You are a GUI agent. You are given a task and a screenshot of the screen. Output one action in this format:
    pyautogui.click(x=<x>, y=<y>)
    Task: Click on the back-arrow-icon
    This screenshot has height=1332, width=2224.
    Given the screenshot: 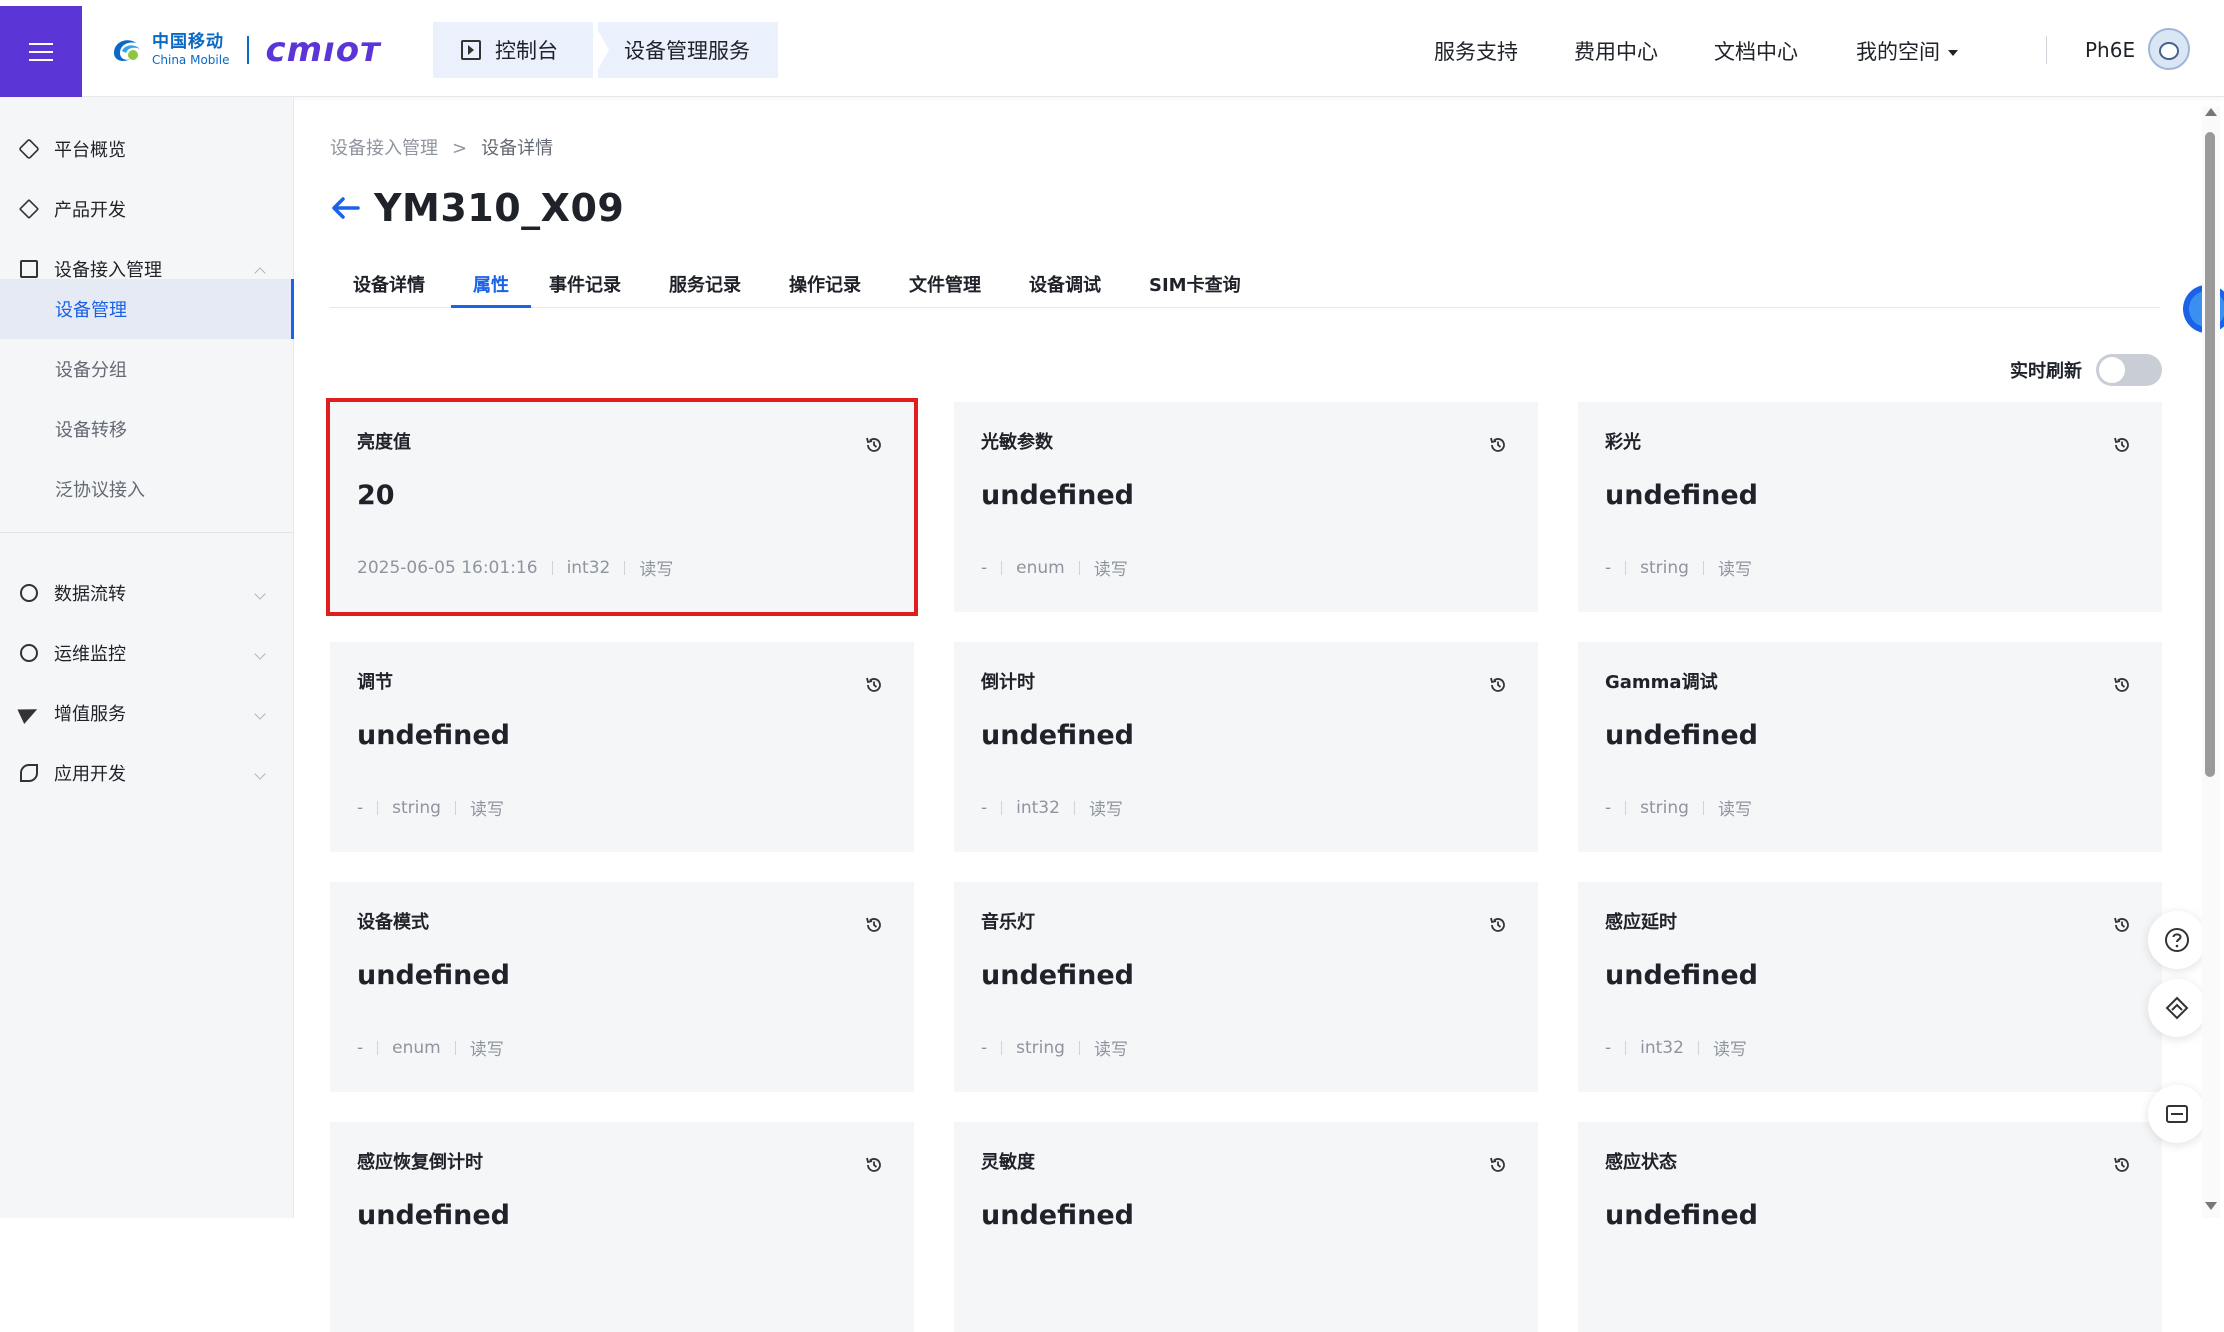 What is the action you would take?
    pyautogui.click(x=345, y=208)
    